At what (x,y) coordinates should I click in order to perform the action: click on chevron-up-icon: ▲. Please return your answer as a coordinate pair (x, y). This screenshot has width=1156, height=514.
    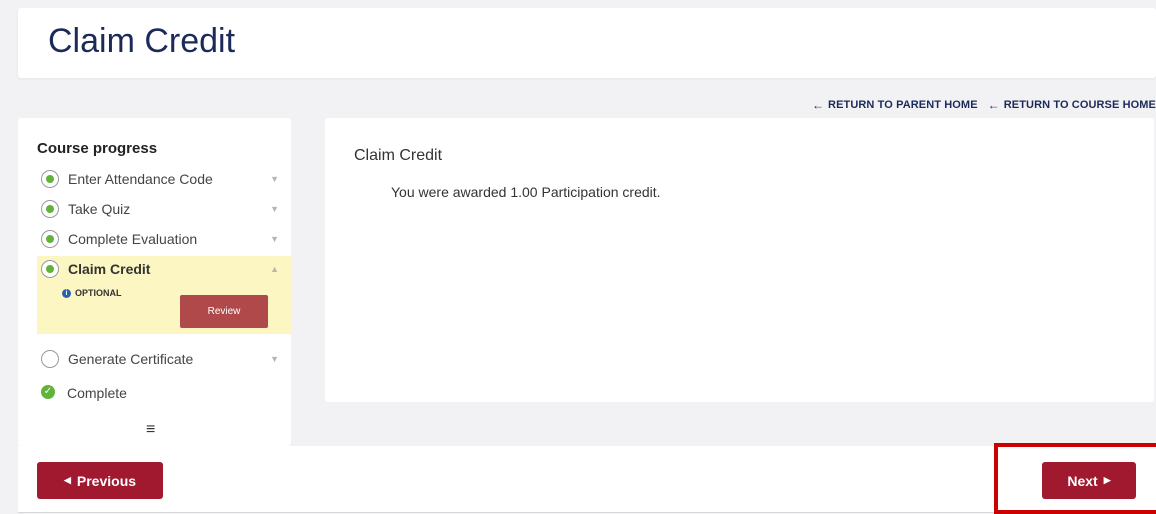
    Looking at the image, I should click on (274, 269).